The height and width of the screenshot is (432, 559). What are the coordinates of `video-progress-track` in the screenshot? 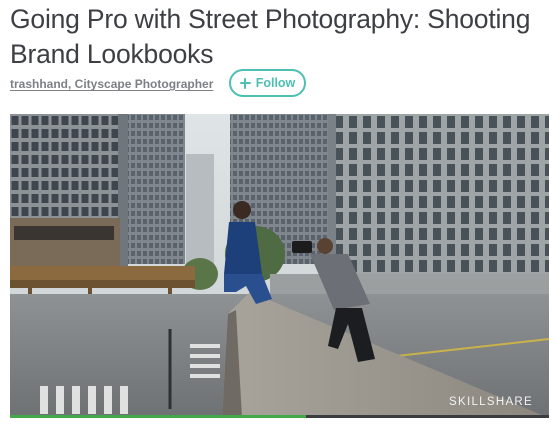 It's located at (279, 416).